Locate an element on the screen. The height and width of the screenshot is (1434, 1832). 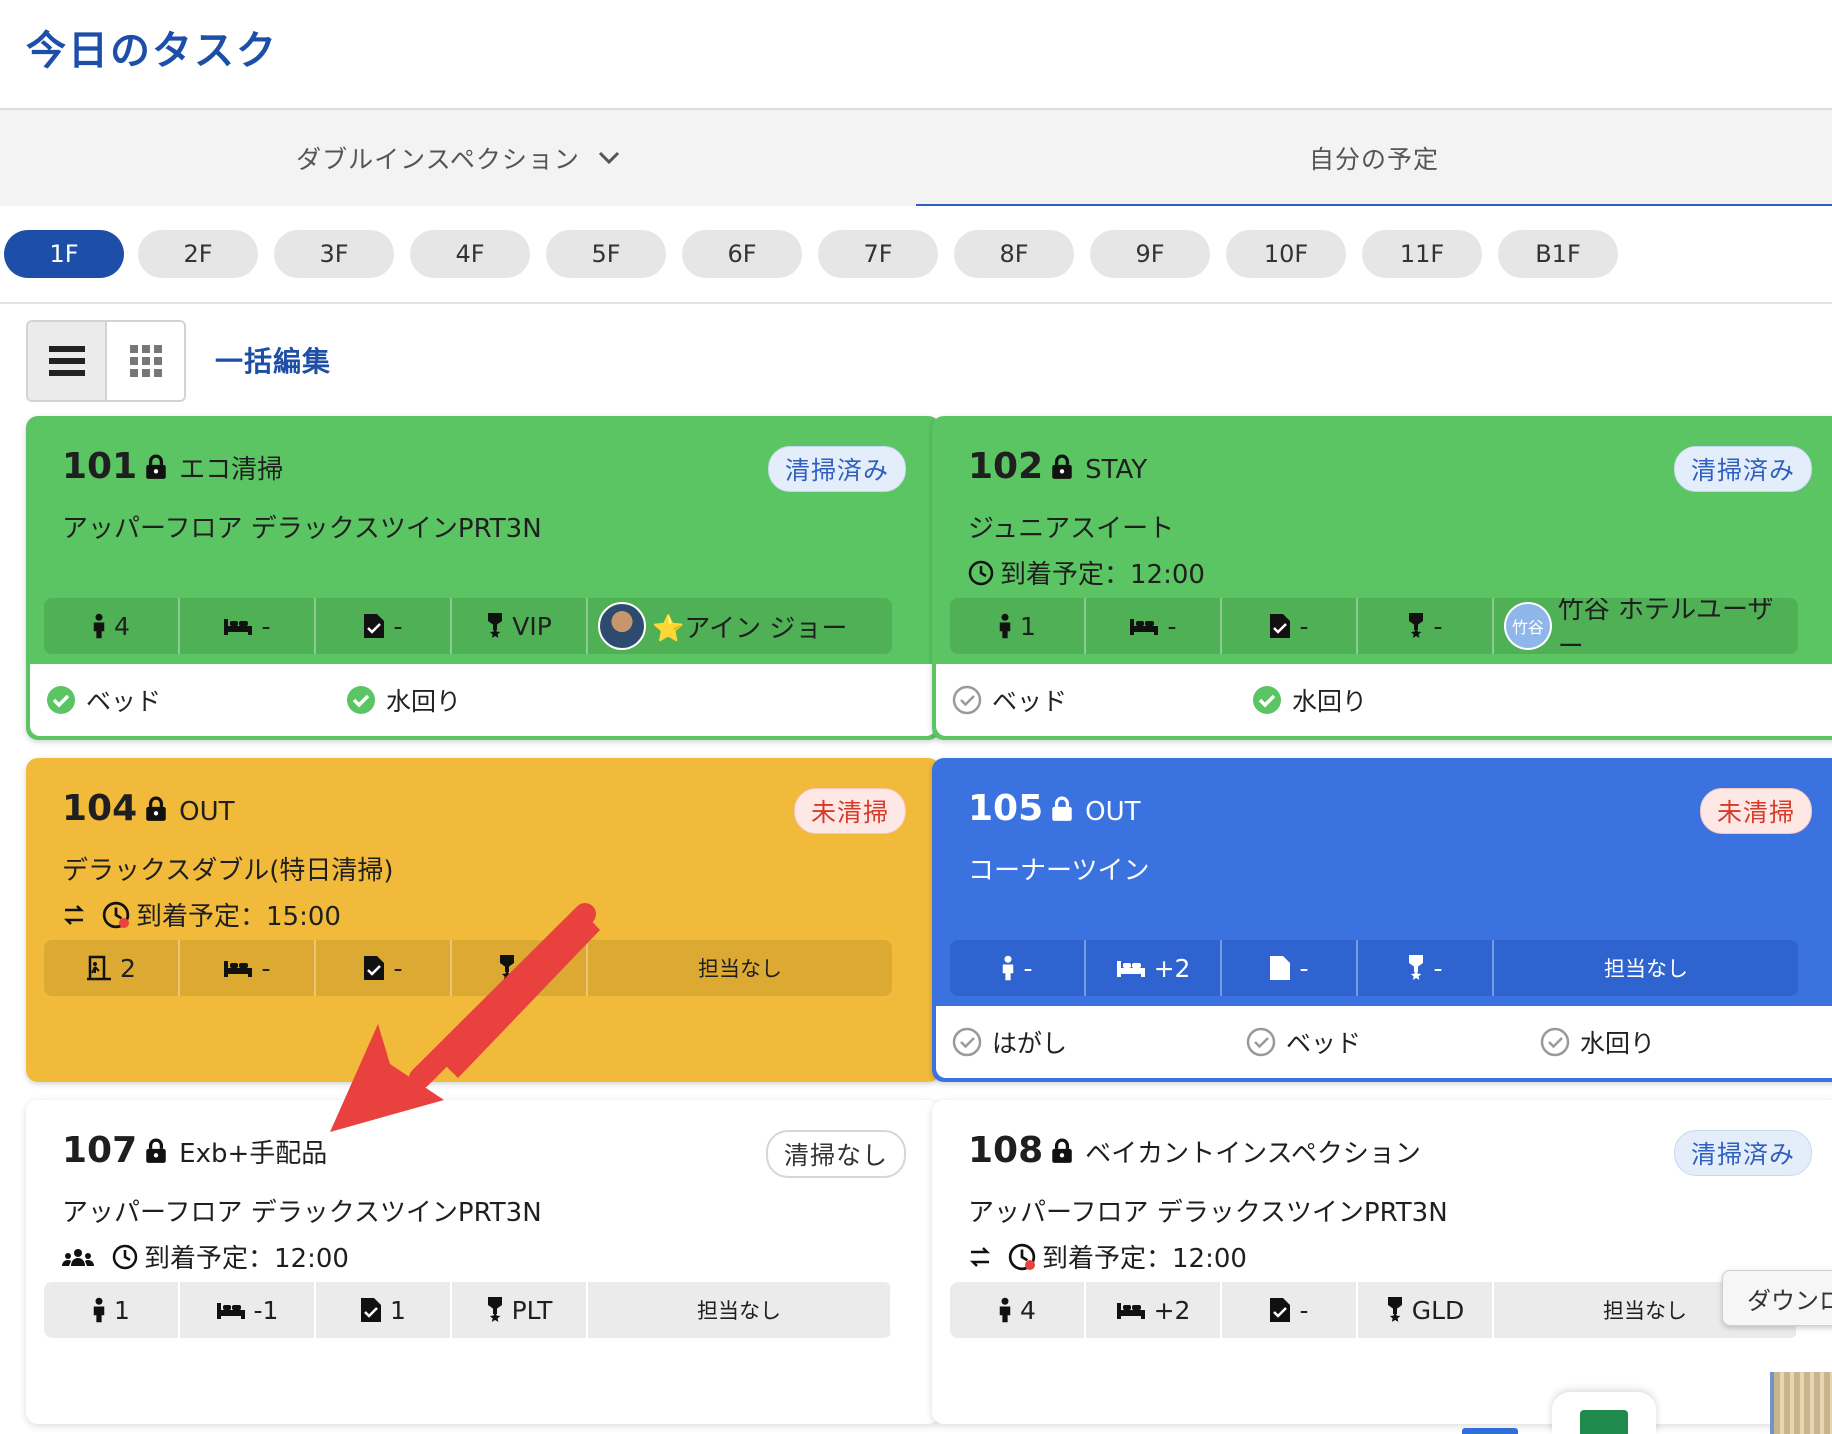
chevron-down-icon is located at coordinates (608, 158).